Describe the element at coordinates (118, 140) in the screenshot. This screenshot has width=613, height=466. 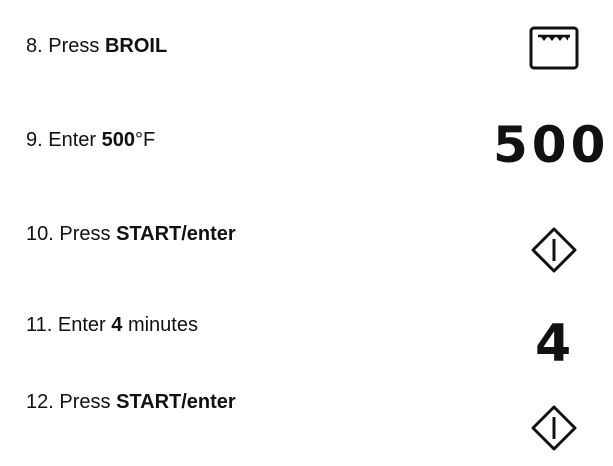
I see `step-key: 500` at that location.